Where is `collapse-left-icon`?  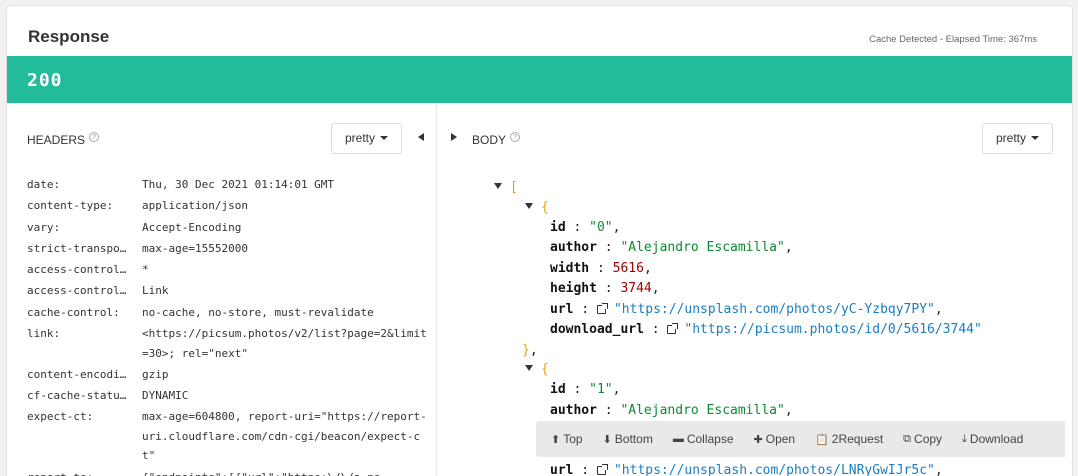 collapse-left-icon is located at coordinates (421, 137).